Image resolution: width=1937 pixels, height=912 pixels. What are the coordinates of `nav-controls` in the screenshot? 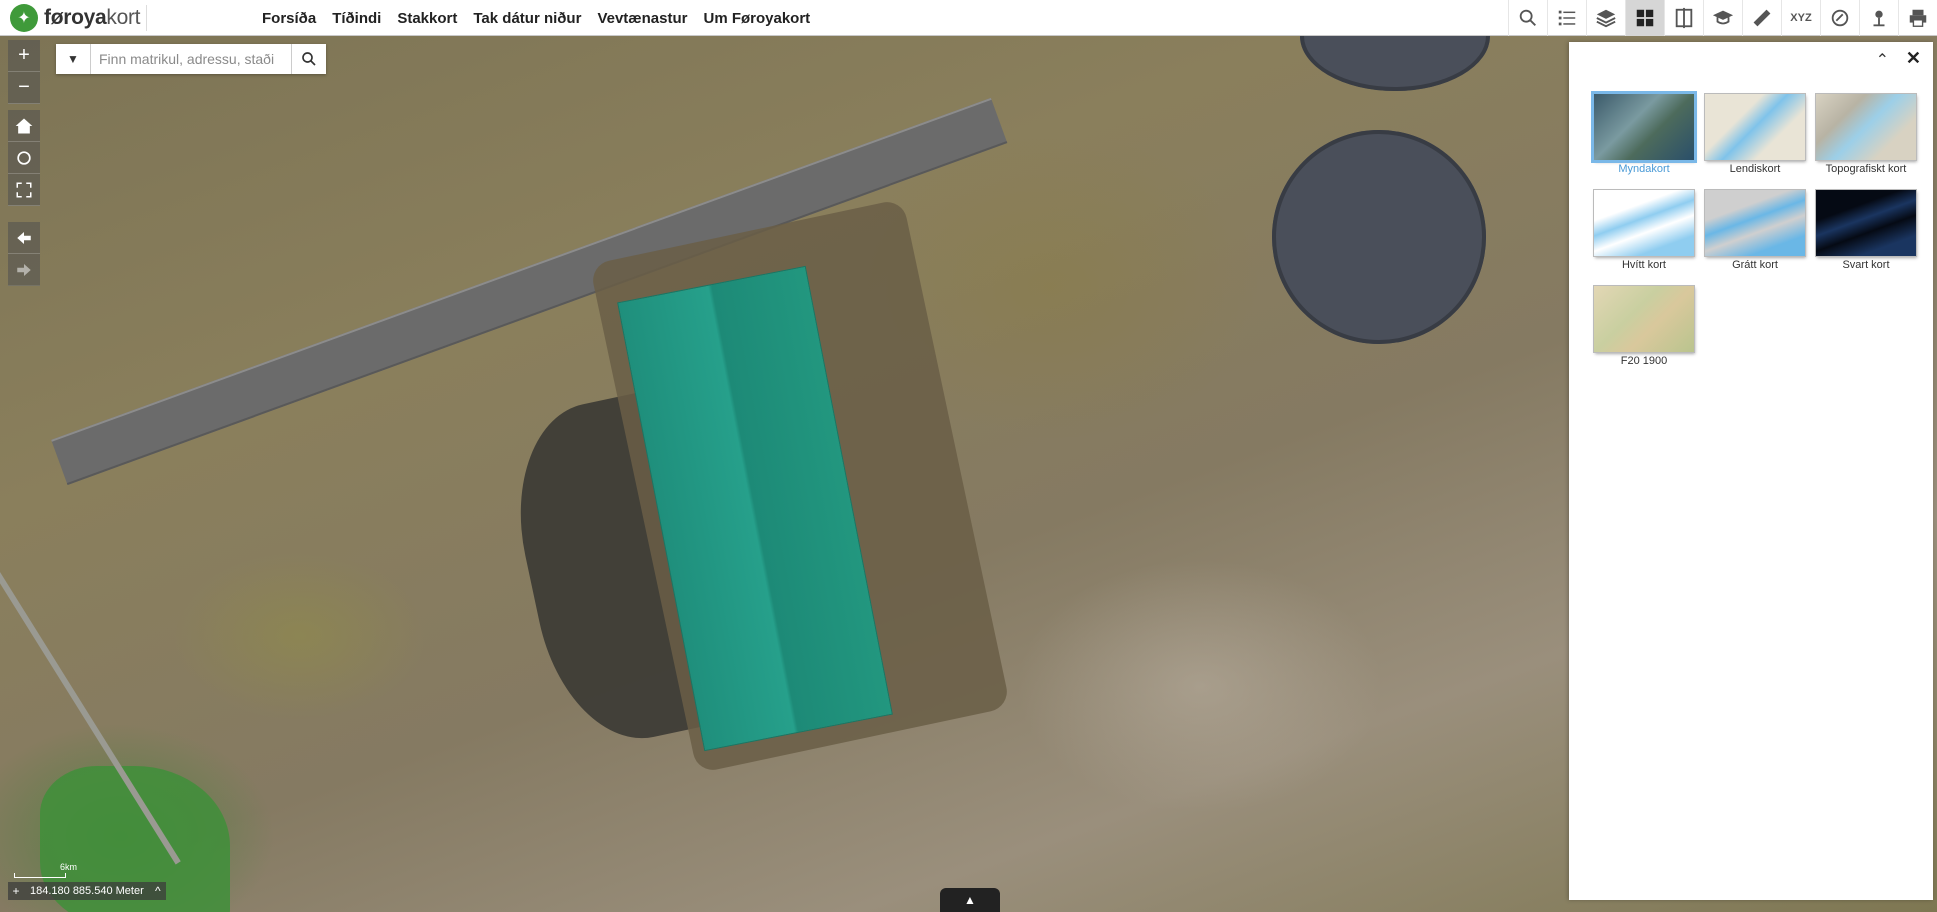 It's located at (24, 158).